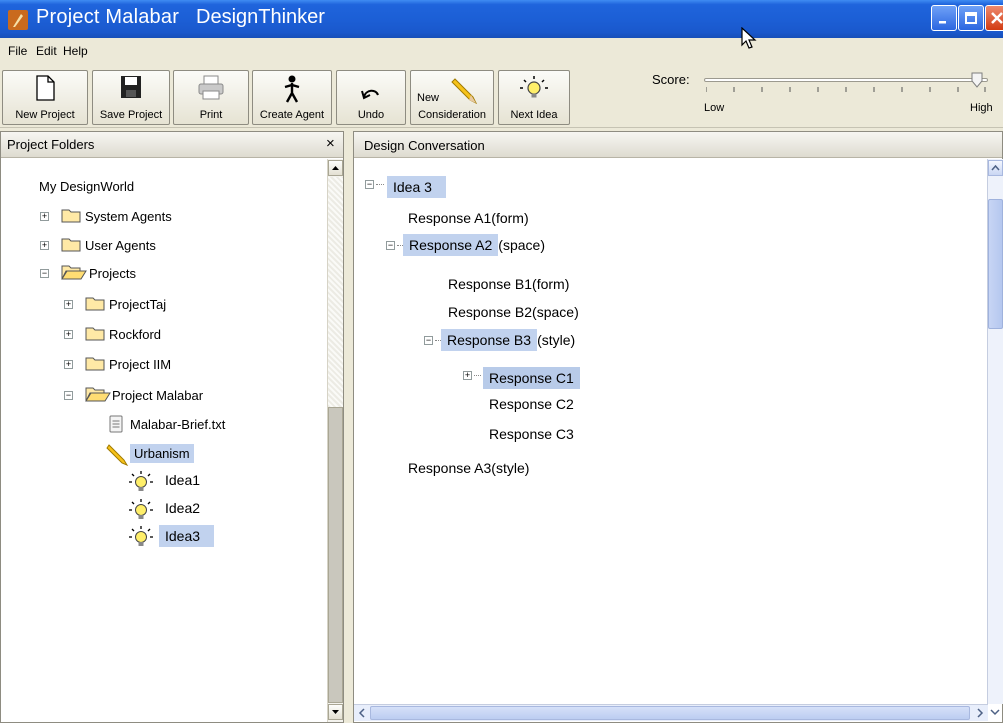 This screenshot has width=1003, height=723. What do you see at coordinates (995, 431) in the screenshot?
I see `right-vertical-scrollbar` at bounding box center [995, 431].